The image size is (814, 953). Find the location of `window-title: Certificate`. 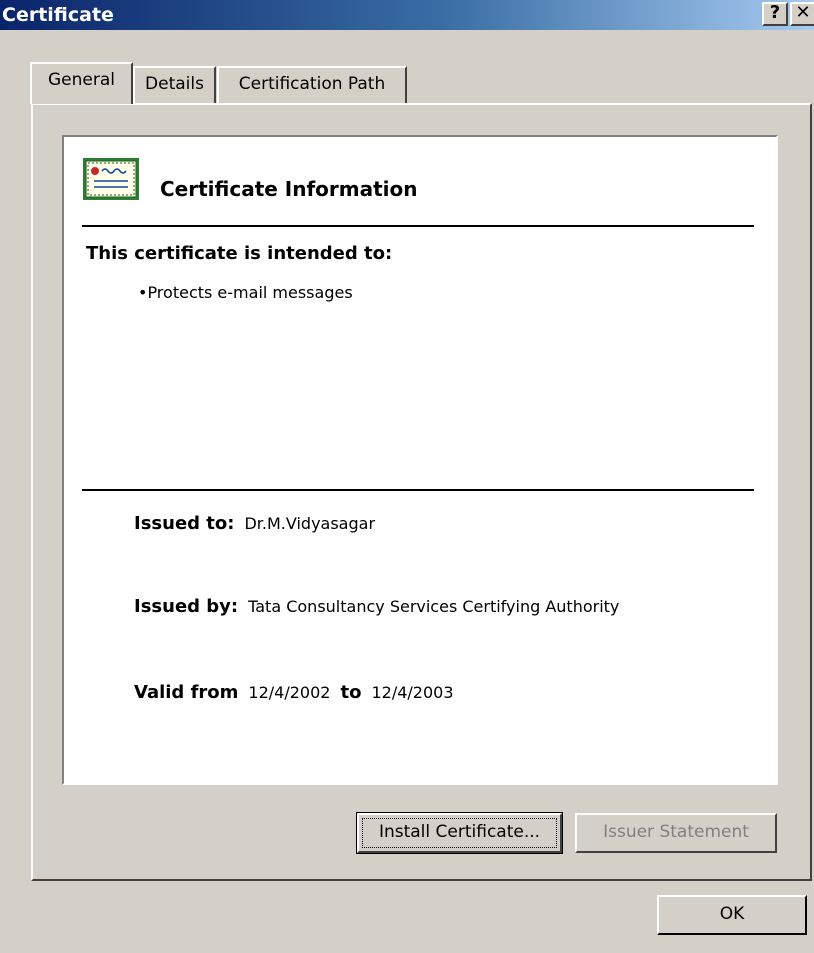

window-title: Certificate is located at coordinates (58, 15).